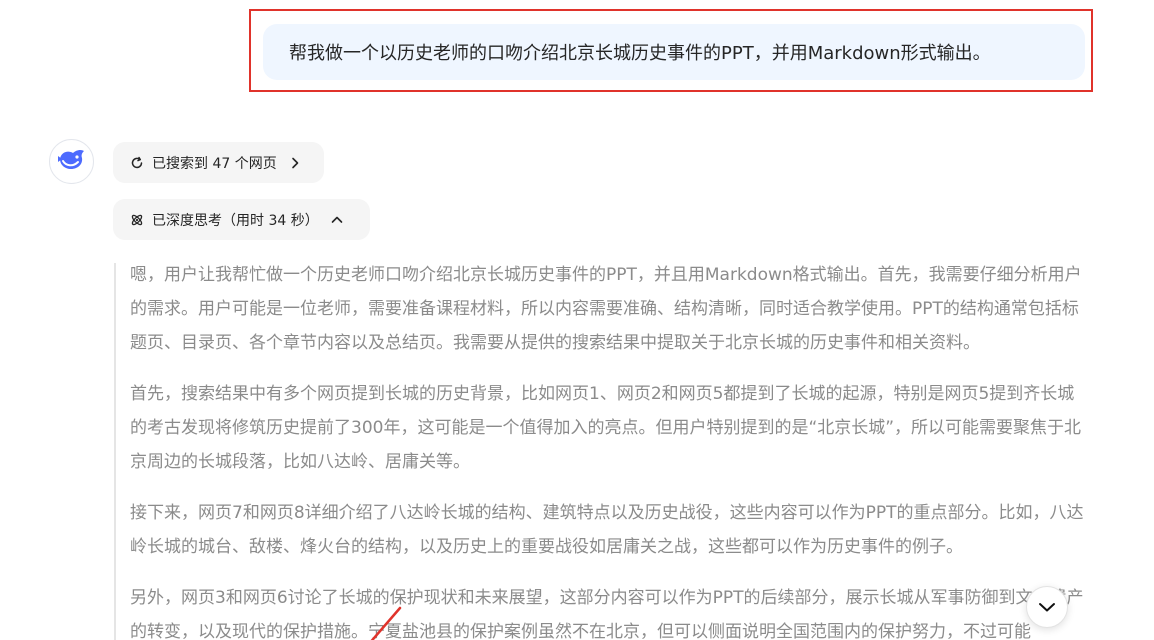  What do you see at coordinates (295, 163) in the screenshot?
I see `chevron-right-icon` at bounding box center [295, 163].